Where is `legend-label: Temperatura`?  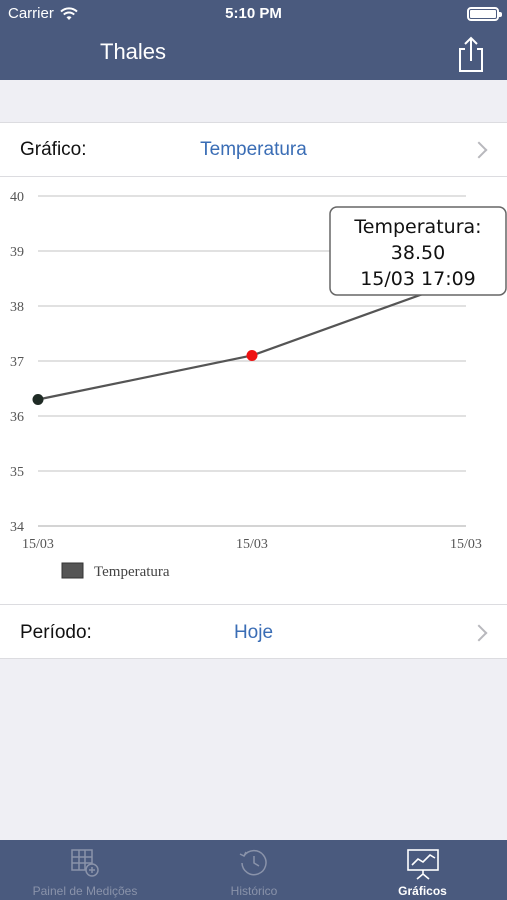
legend-label: Temperatura is located at coordinates (132, 572).